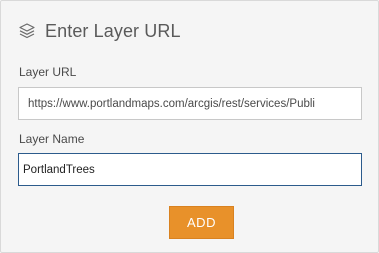 The width and height of the screenshot is (379, 253). Describe the element at coordinates (52, 139) in the screenshot. I see `layer-name-label: Layer Name` at that location.